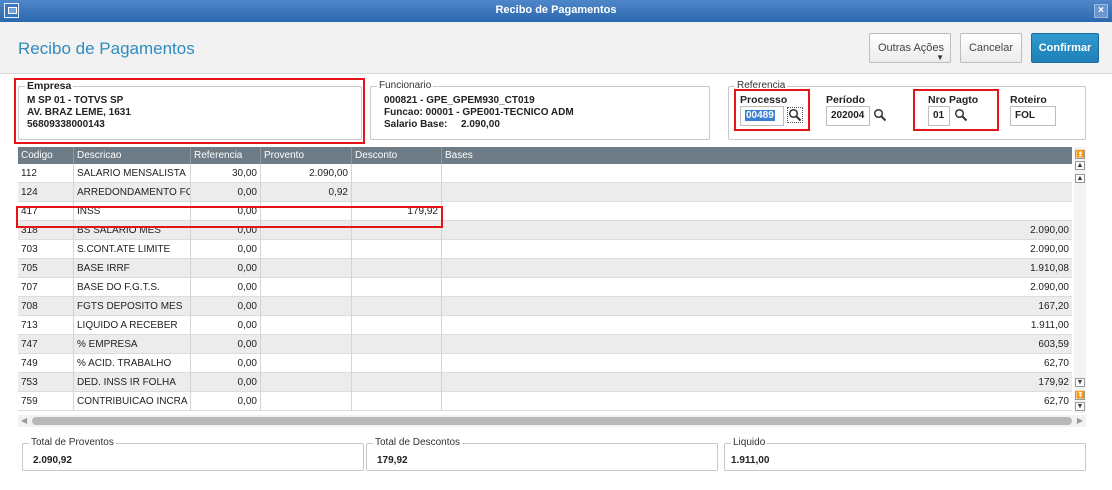 The width and height of the screenshot is (1112, 490). Describe the element at coordinates (46, 363) in the screenshot. I see `cell-codigo: 749` at that location.